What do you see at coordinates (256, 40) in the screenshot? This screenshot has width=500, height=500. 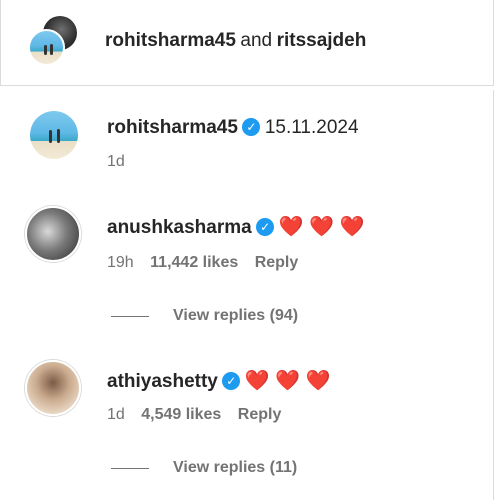 I see `header-joiner: and` at bounding box center [256, 40].